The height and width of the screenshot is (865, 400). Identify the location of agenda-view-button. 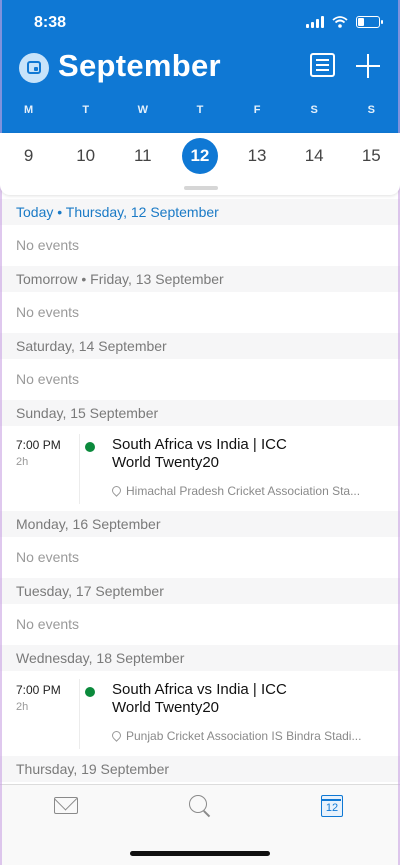
(322, 65).